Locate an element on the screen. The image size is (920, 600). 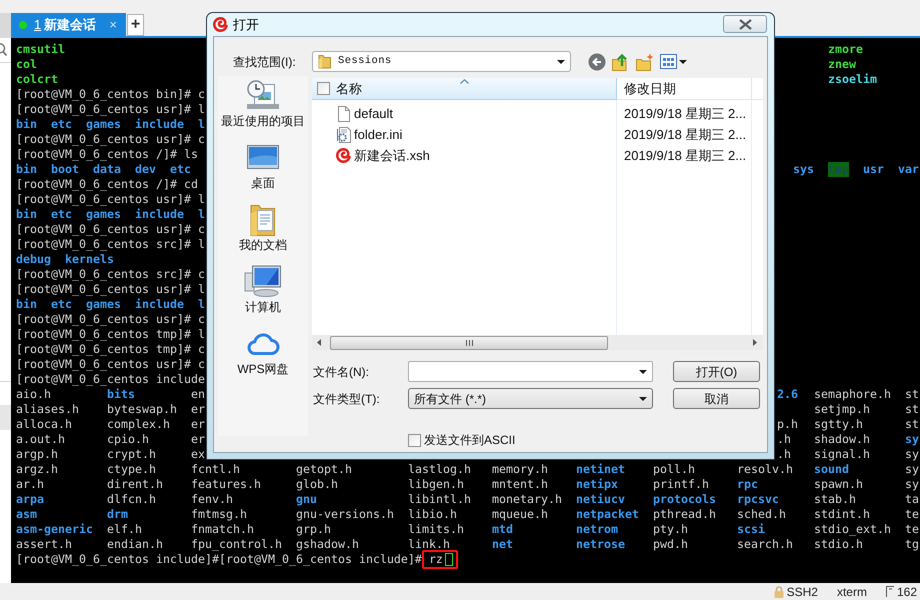
session-tab: 1 新建会话 × is located at coordinates (68, 24).